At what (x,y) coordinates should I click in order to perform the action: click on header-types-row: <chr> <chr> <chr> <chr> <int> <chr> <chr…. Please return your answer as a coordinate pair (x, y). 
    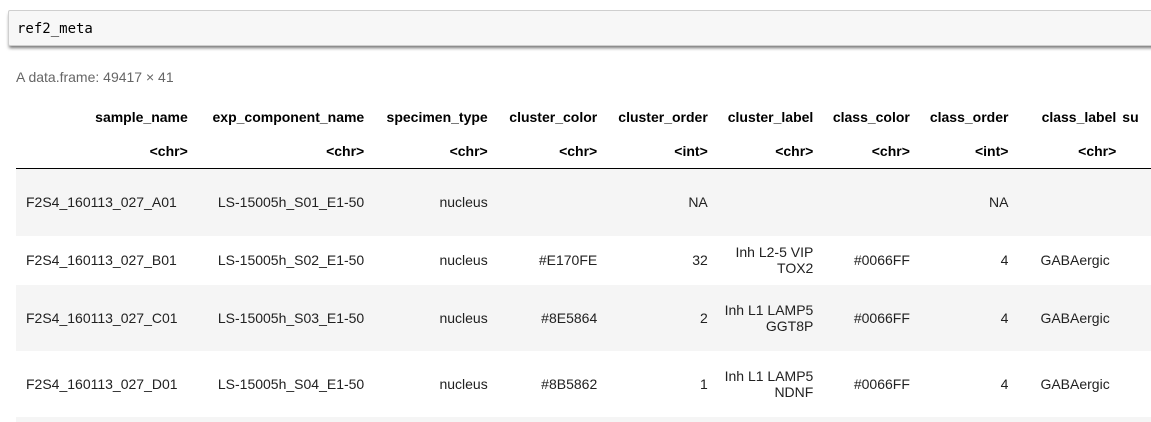
    Looking at the image, I should click on (583, 151).